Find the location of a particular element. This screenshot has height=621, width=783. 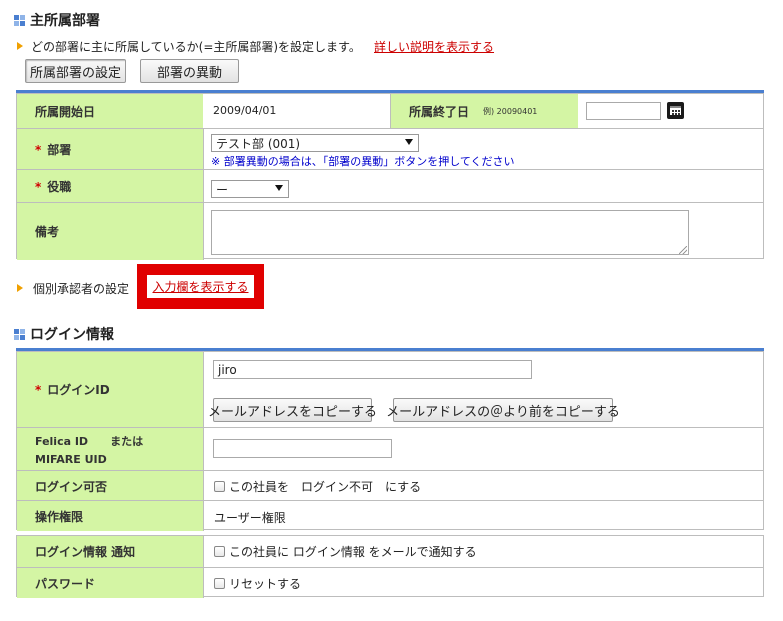

login-allow-row: ログイン可否 この社員を ログイン不可 にする is located at coordinates (390, 485).